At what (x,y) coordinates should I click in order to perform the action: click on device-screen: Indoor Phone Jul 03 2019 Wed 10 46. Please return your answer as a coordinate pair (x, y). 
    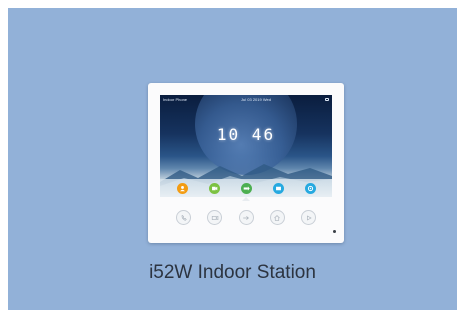
    Looking at the image, I should click on (246, 146).